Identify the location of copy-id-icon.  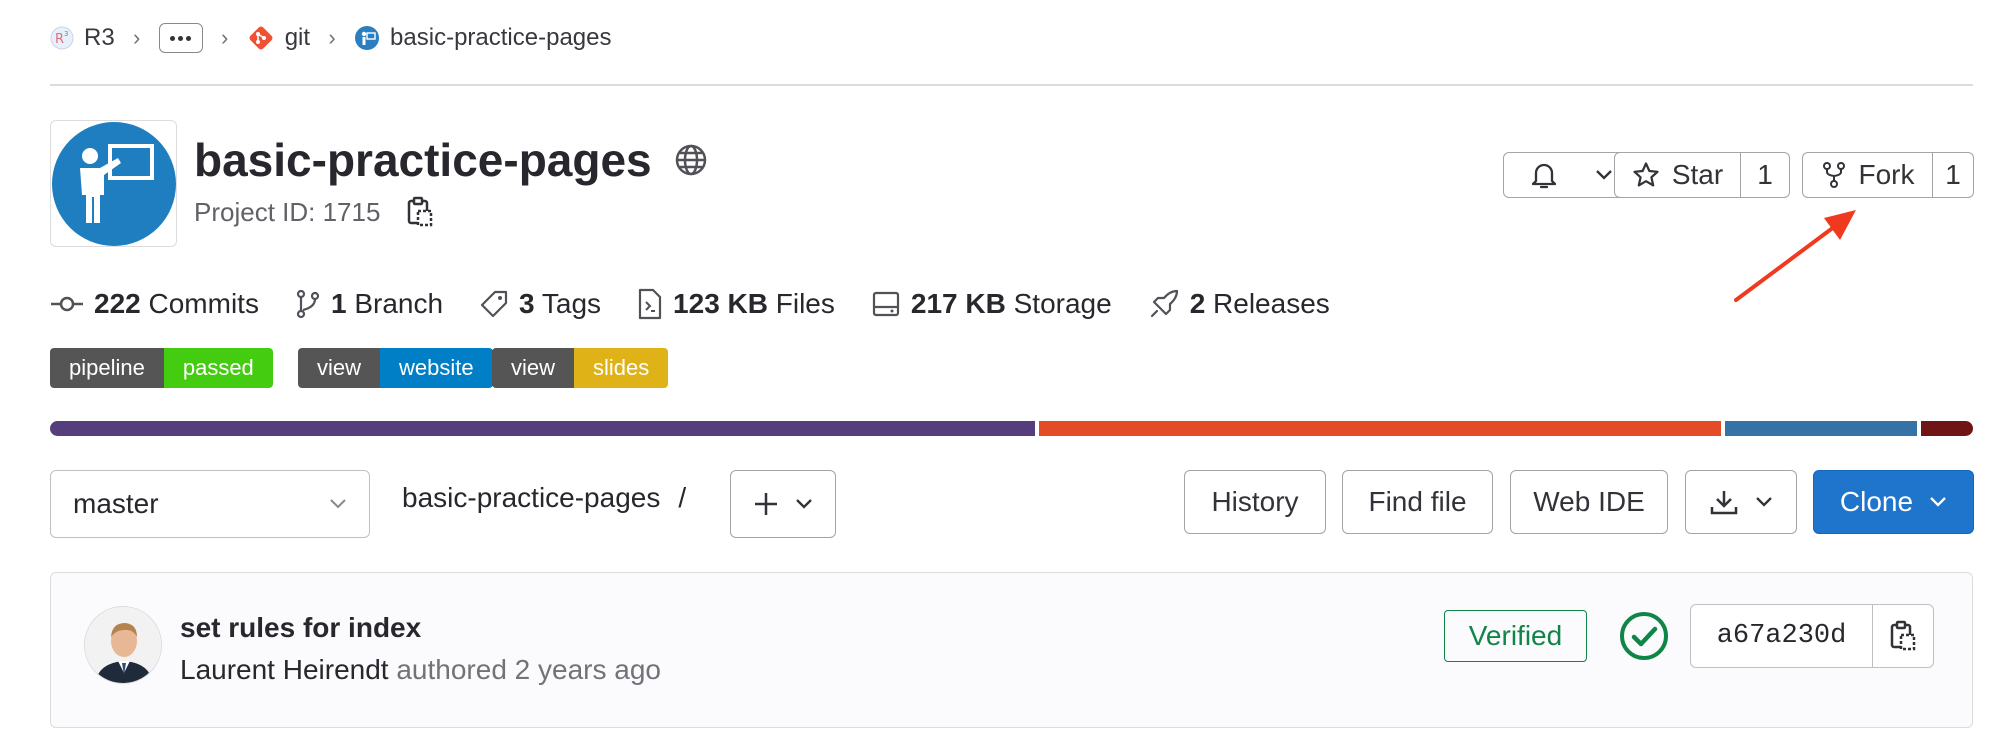
(420, 212).